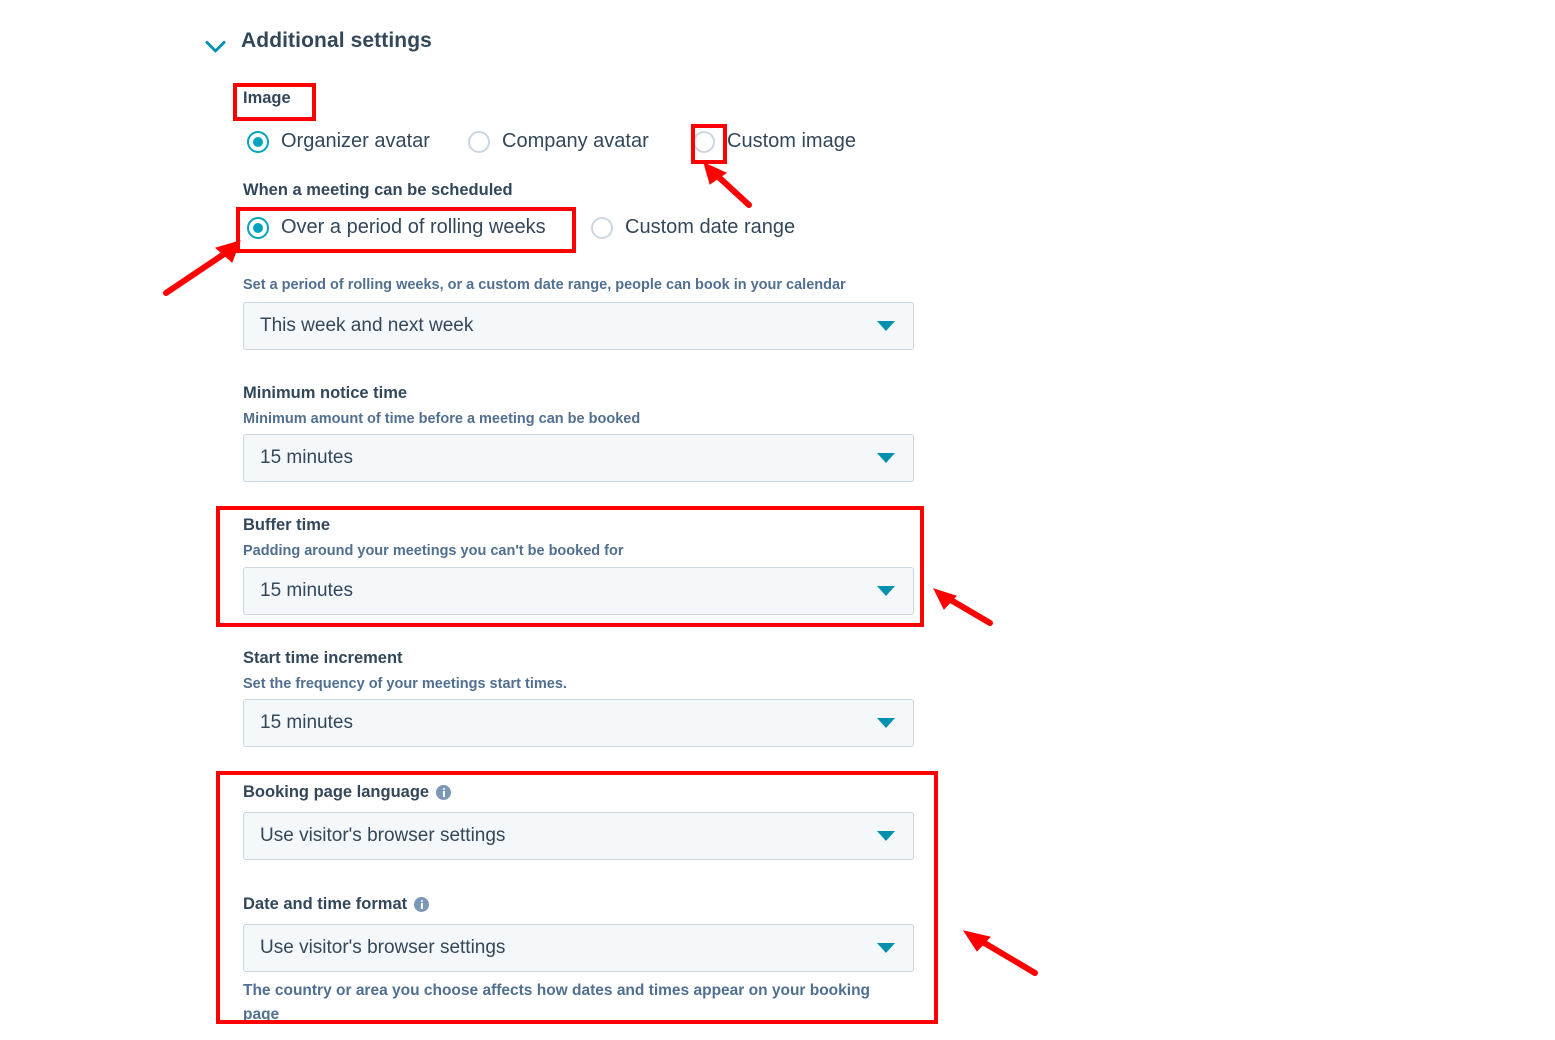  I want to click on arrow-to-custom-image-radio, so click(727, 185).